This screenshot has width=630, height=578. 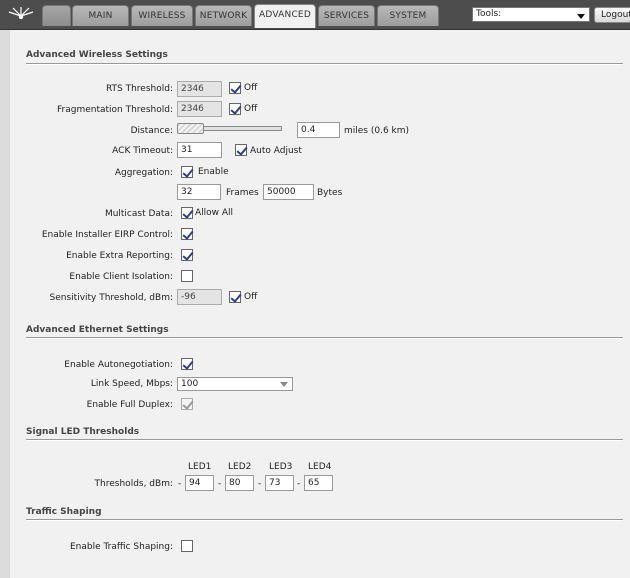 What do you see at coordinates (251, 88) in the screenshot?
I see `rts-off-label: Off` at bounding box center [251, 88].